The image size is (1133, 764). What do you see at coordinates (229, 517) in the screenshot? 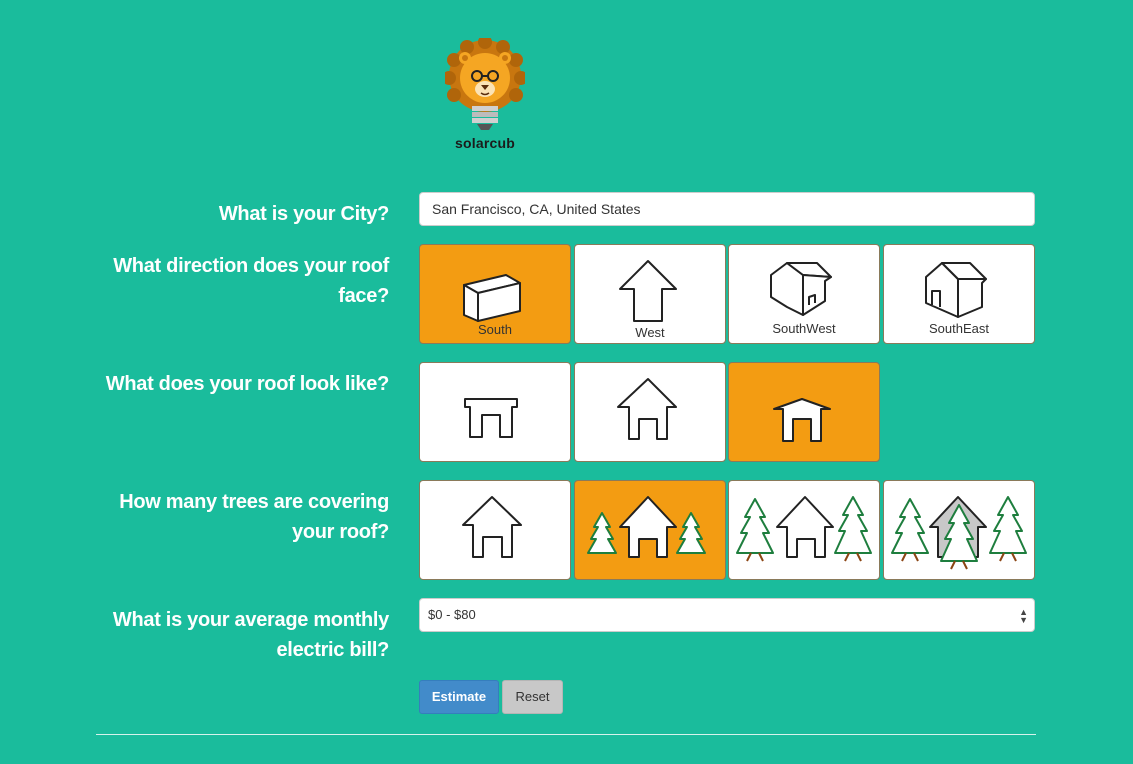
I see `trees-question: How many trees are covering your roof?` at bounding box center [229, 517].